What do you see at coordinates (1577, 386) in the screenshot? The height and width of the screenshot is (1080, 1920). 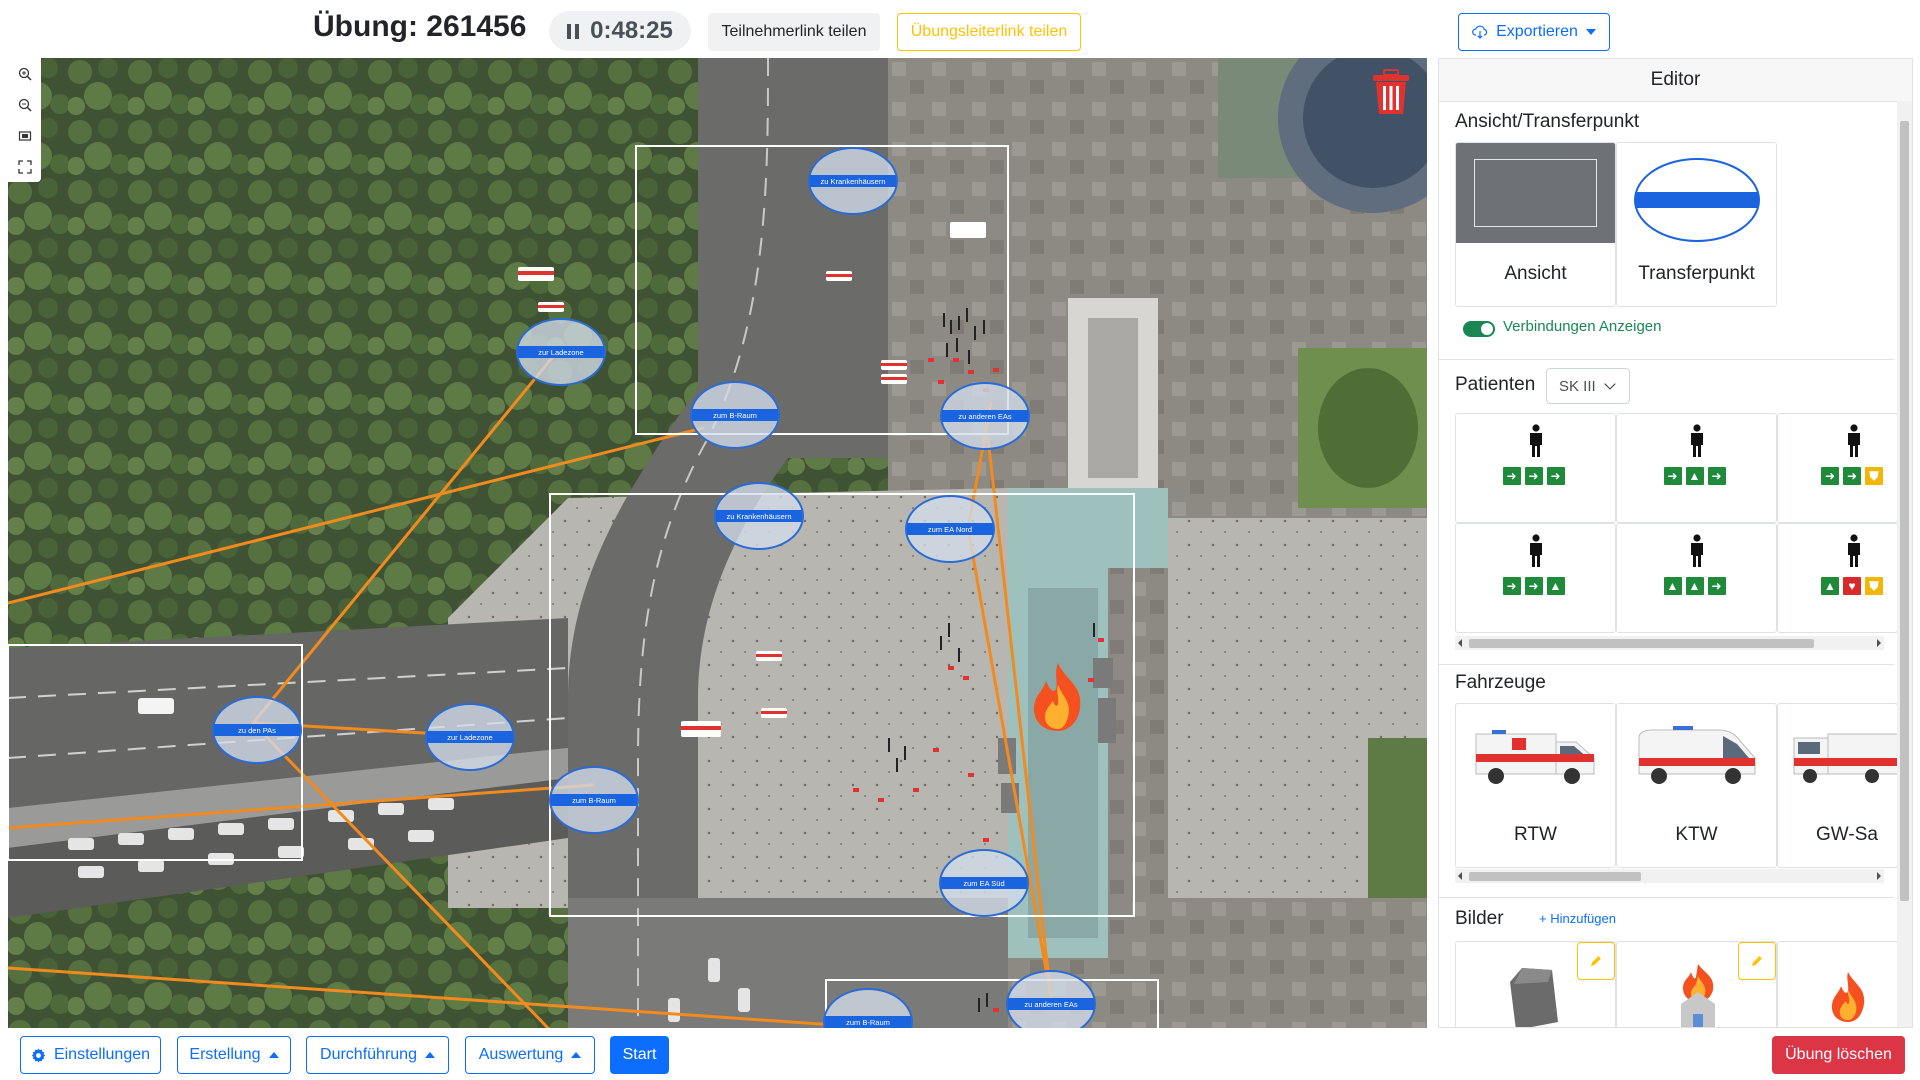 I see `patient-category-value: SK III` at bounding box center [1577, 386].